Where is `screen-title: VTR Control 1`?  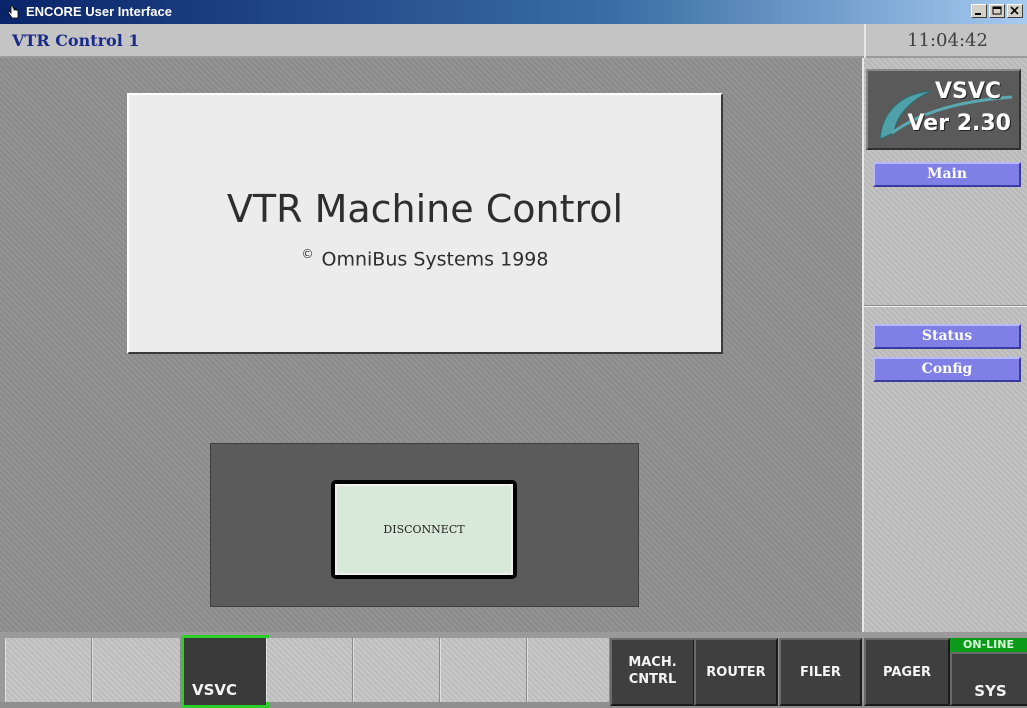 screen-title: VTR Control 1 is located at coordinates (76, 40).